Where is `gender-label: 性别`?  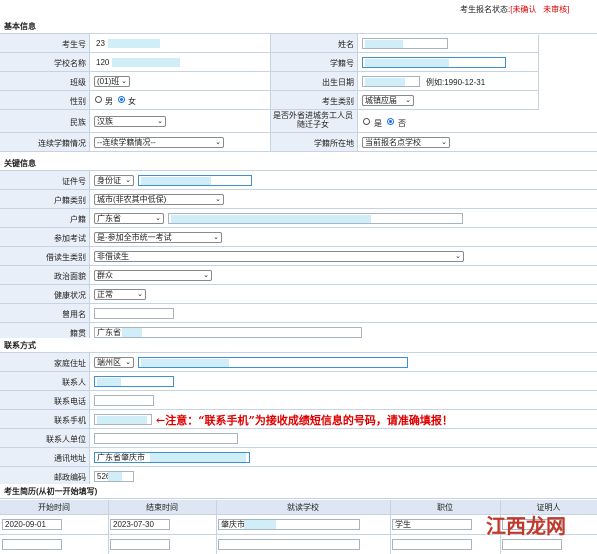 gender-label: 性别 is located at coordinates (78, 101).